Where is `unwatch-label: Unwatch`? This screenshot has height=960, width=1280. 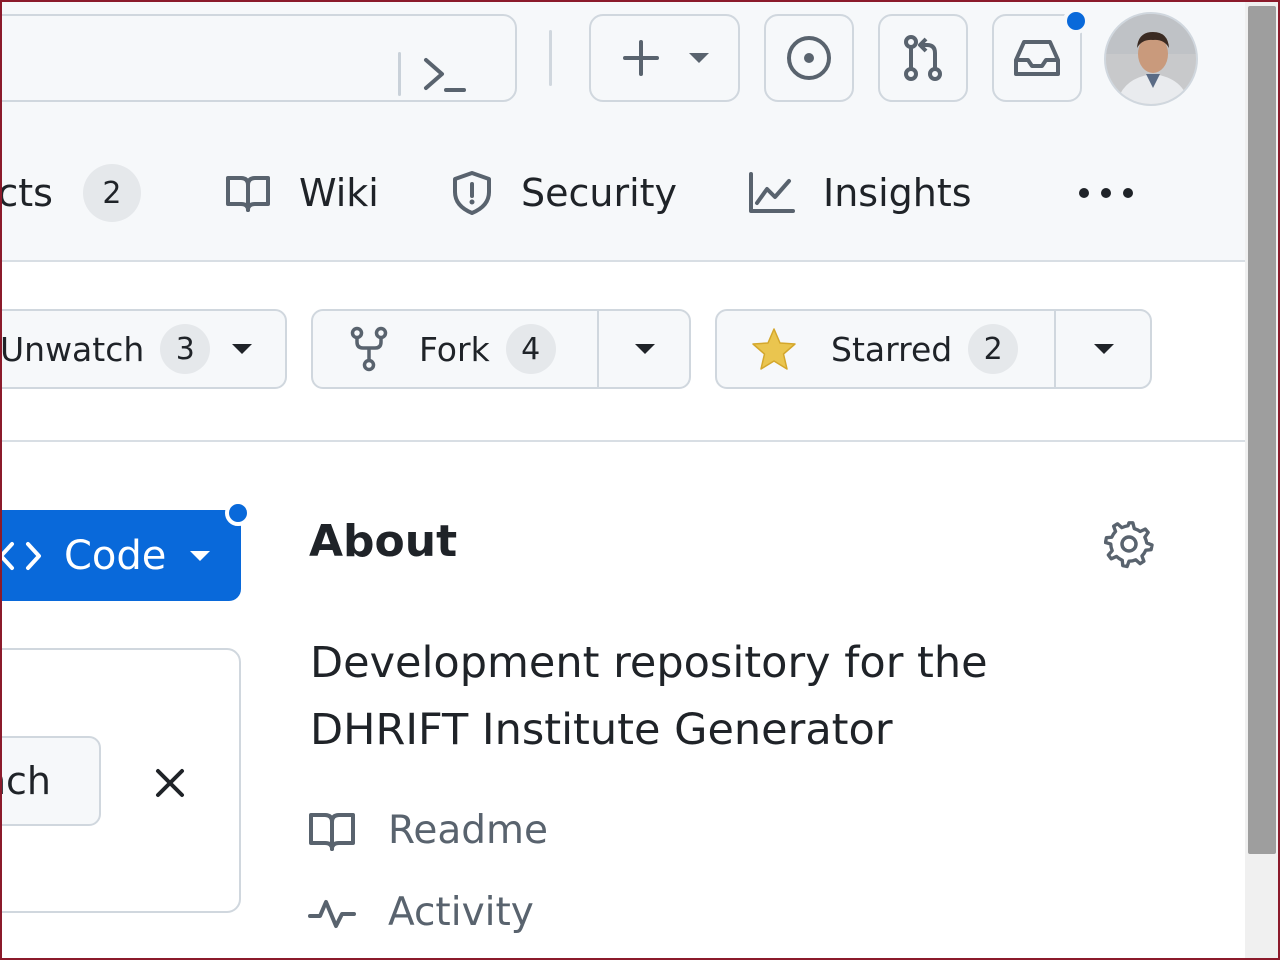
unwatch-label: Unwatch is located at coordinates (72, 349).